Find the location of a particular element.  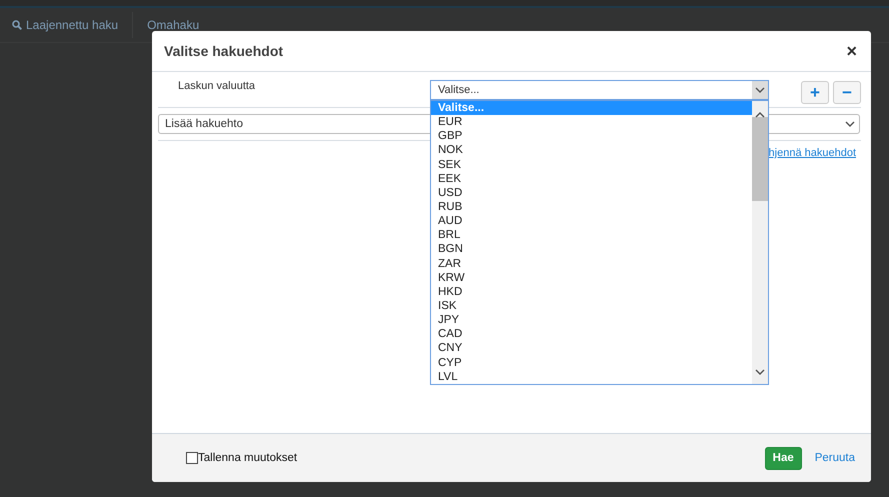

dialog-title: Valitse hakuehdot is located at coordinates (224, 51).